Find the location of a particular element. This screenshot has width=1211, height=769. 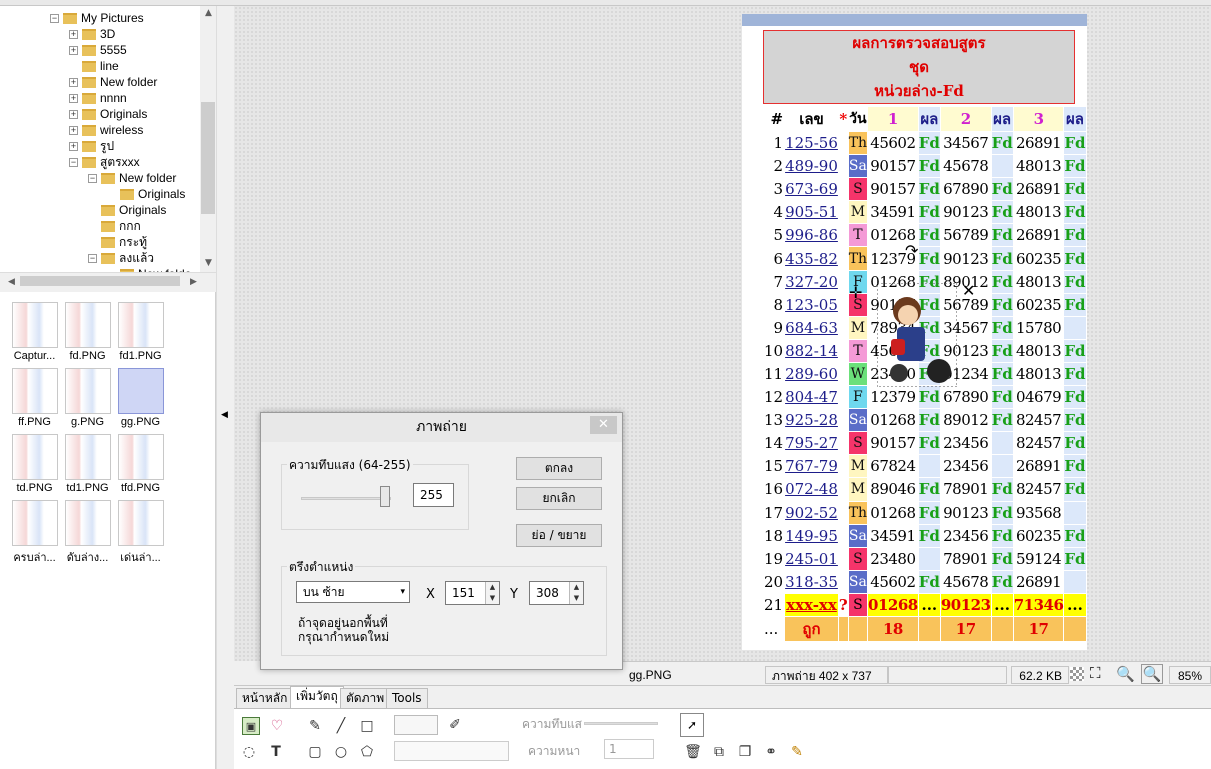

select-pointer-icon: ➚ is located at coordinates (692, 725).